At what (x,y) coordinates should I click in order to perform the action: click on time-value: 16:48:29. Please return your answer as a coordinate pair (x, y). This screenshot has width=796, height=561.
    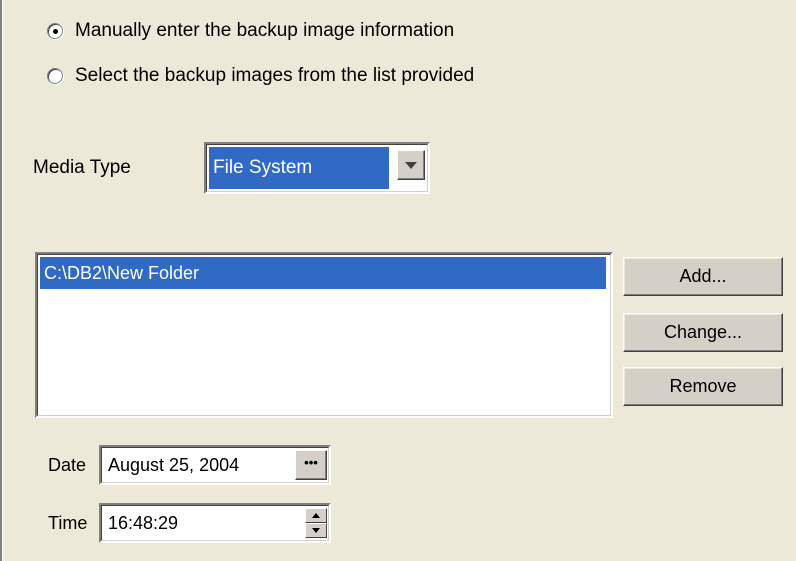
    Looking at the image, I should click on (143, 523).